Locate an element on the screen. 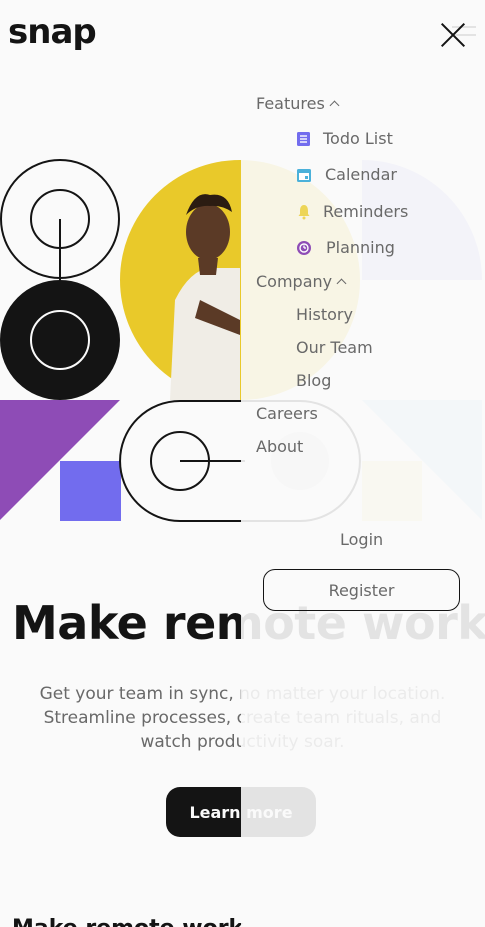  register-button: Register is located at coordinates (361, 590).